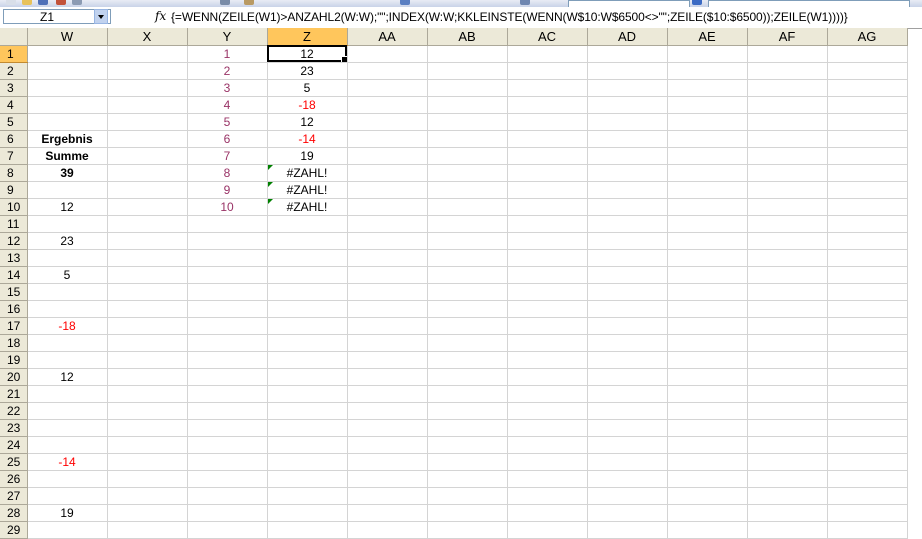  I want to click on cell-ac8, so click(547, 173).